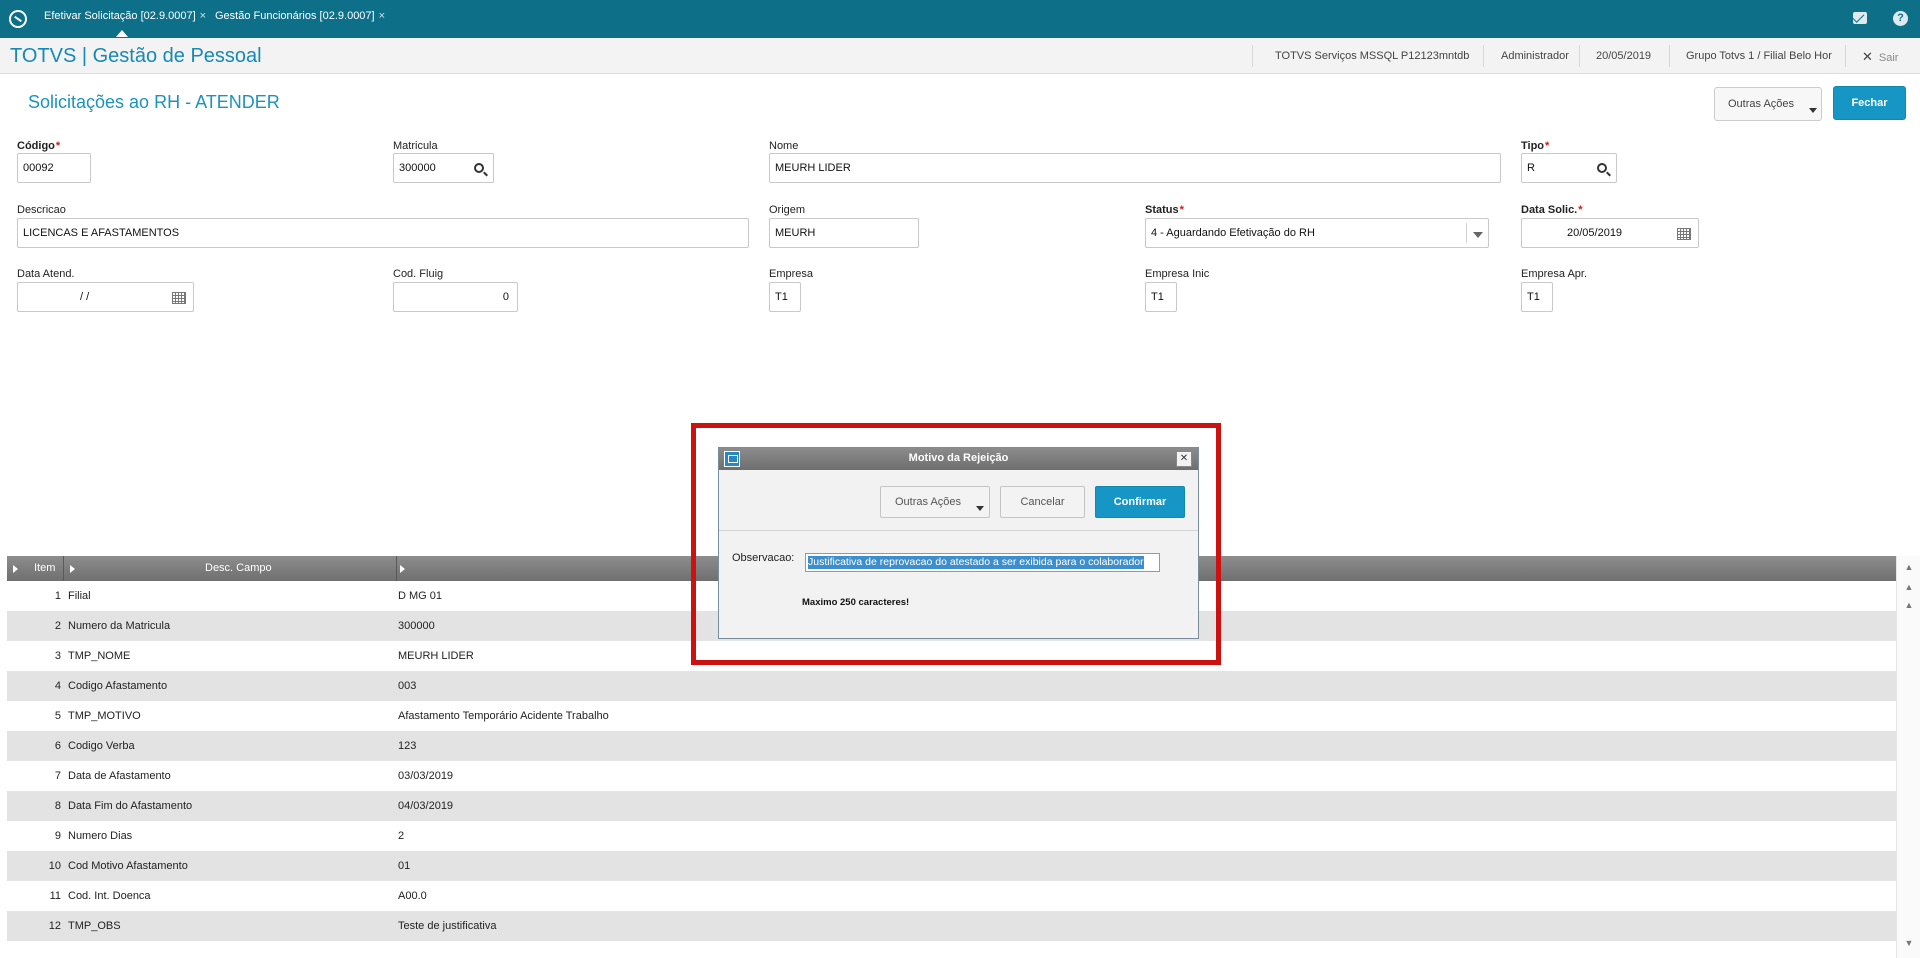 The width and height of the screenshot is (1920, 958). I want to click on status-value: 4 - Aguardando Efetivação do RH, so click(1233, 233).